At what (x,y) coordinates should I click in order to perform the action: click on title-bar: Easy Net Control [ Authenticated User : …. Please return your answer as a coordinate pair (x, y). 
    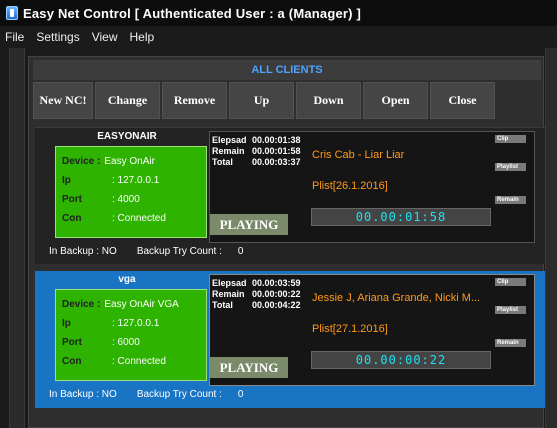
    Looking at the image, I should click on (278, 13).